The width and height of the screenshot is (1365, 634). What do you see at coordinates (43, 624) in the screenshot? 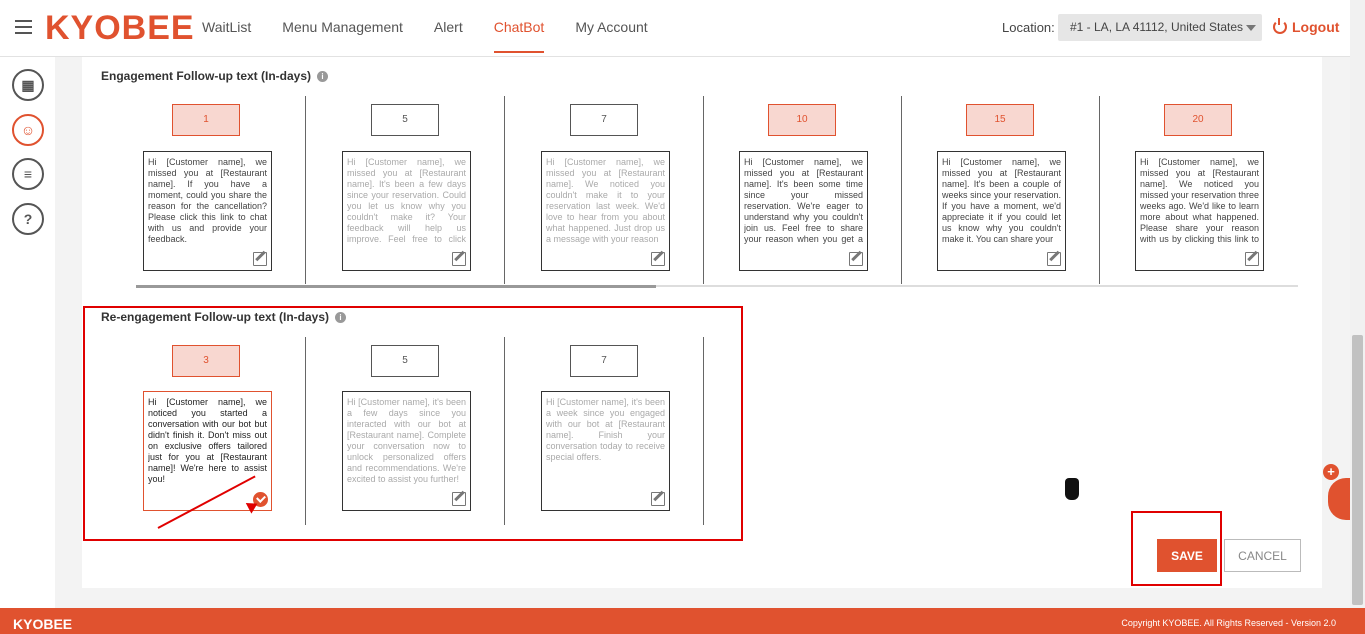
I see `footer-logo: KYOBEE` at bounding box center [43, 624].